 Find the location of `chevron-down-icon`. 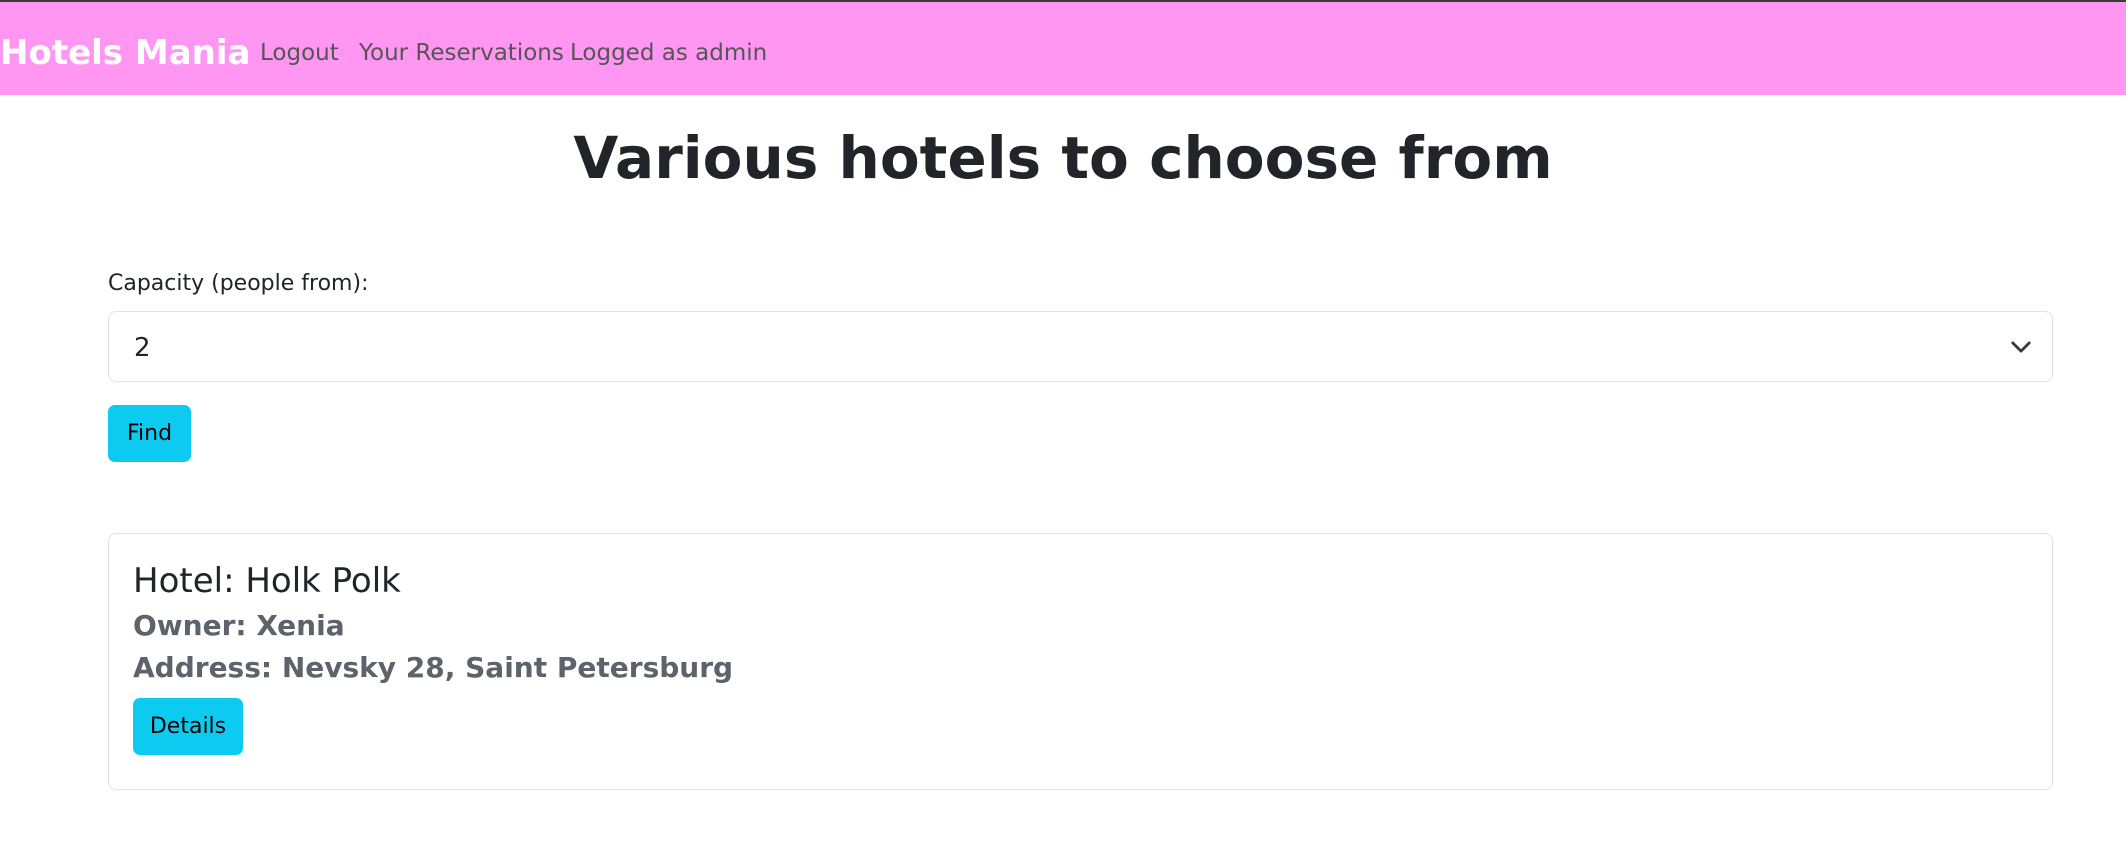

chevron-down-icon is located at coordinates (2021, 347).